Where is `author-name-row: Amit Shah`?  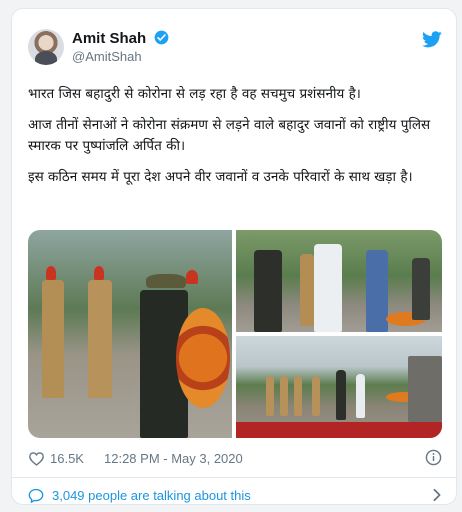 author-name-row: Amit Shah is located at coordinates (120, 40).